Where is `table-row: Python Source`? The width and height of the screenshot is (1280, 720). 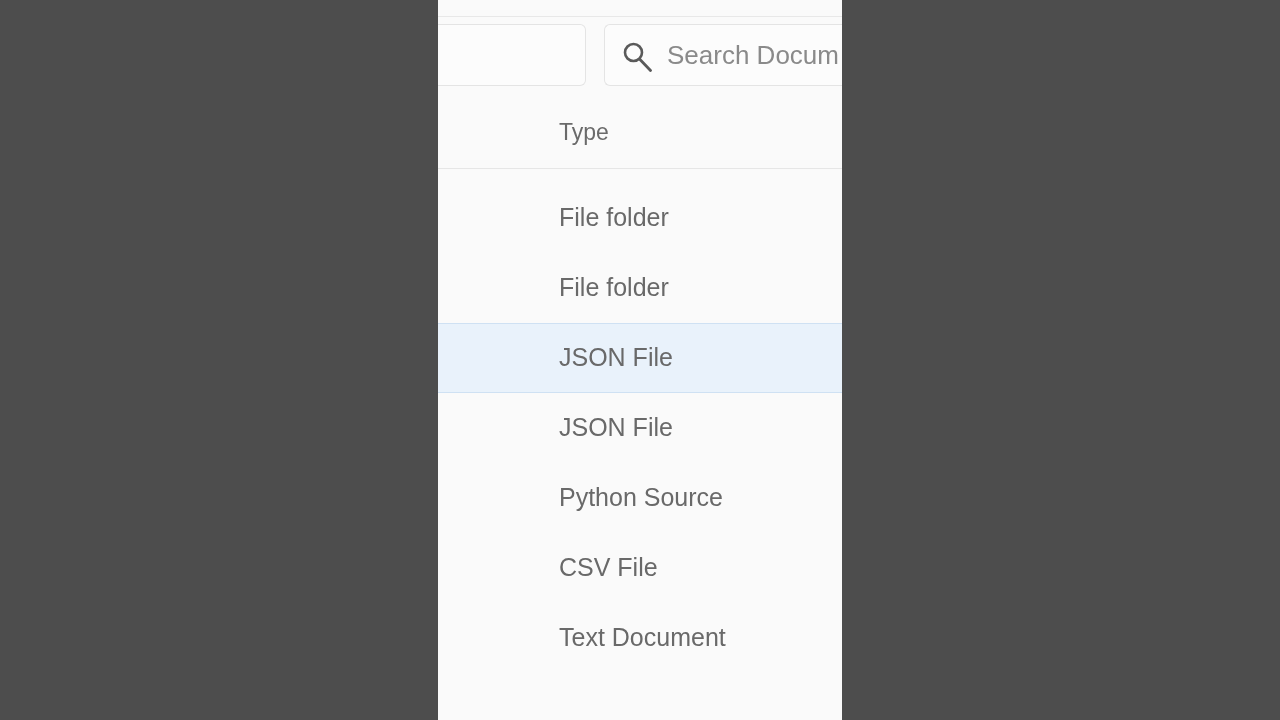 table-row: Python Source is located at coordinates (640, 498).